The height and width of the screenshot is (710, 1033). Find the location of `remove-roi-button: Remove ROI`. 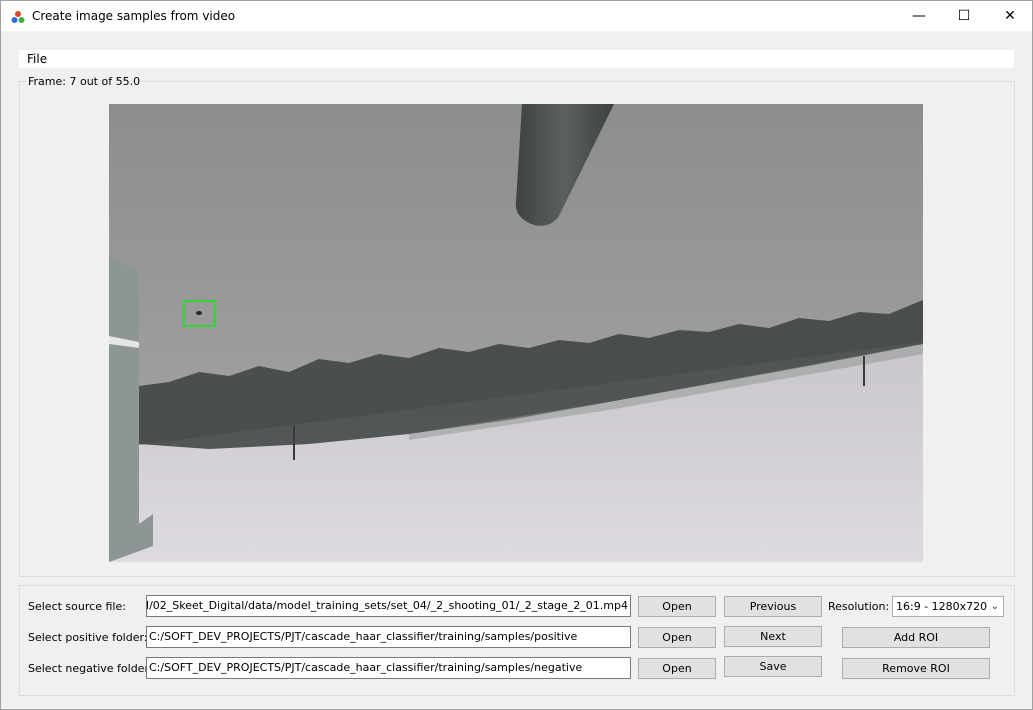

remove-roi-button: Remove ROI is located at coordinates (916, 668).